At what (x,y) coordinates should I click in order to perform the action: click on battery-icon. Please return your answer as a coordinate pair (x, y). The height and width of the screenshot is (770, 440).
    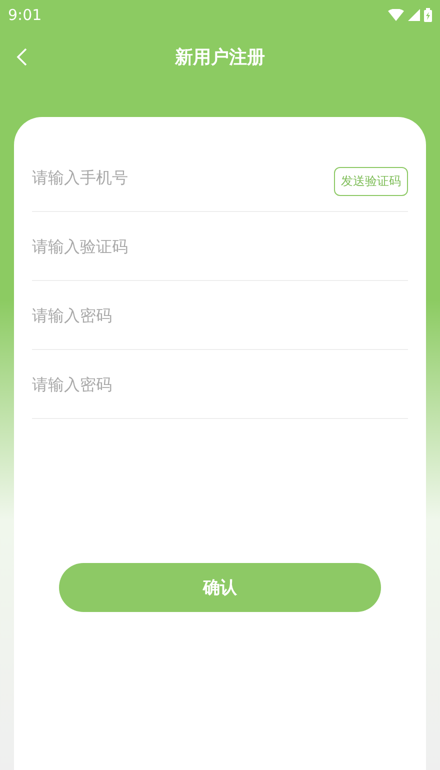
    Looking at the image, I should click on (428, 15).